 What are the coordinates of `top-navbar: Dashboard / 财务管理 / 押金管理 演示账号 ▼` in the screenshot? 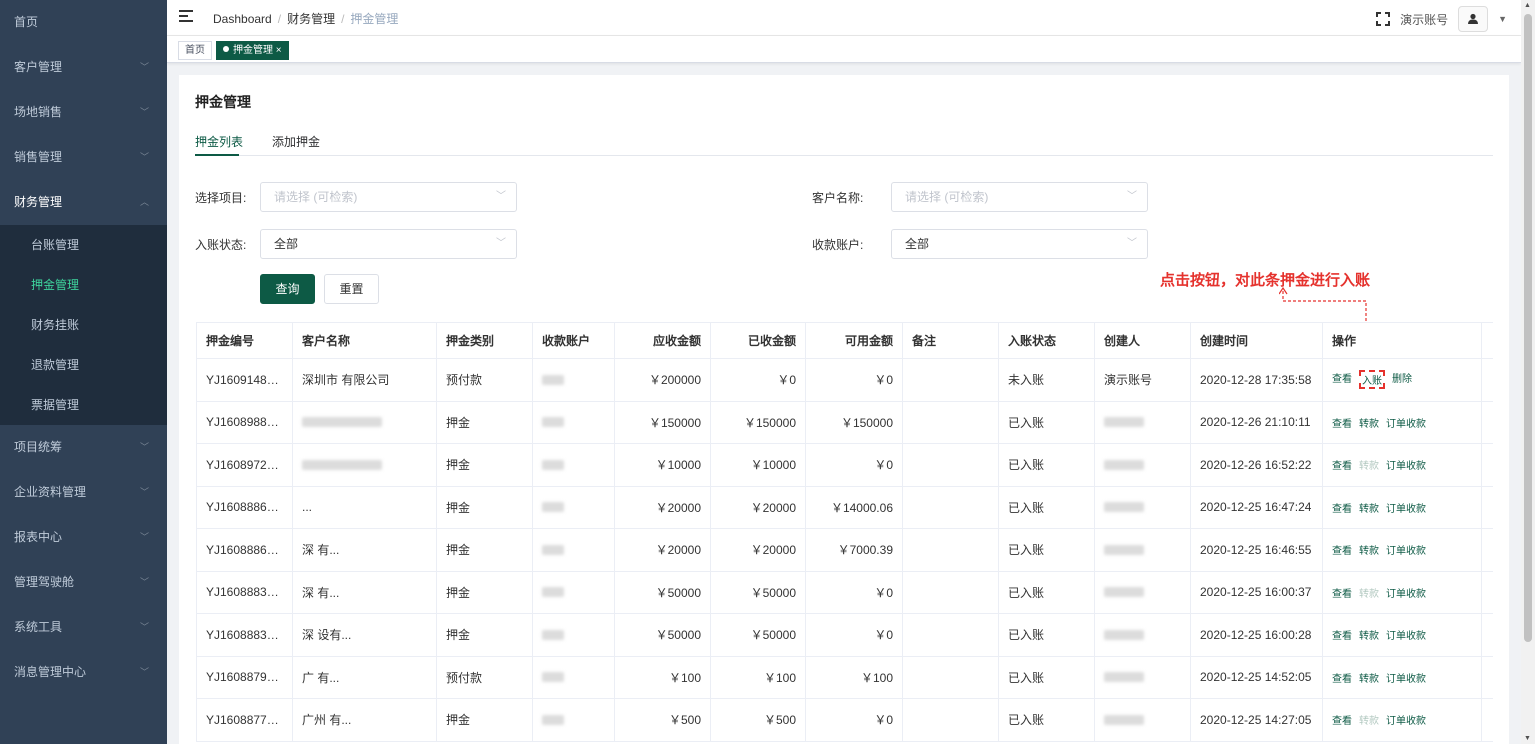 It's located at (844, 18).